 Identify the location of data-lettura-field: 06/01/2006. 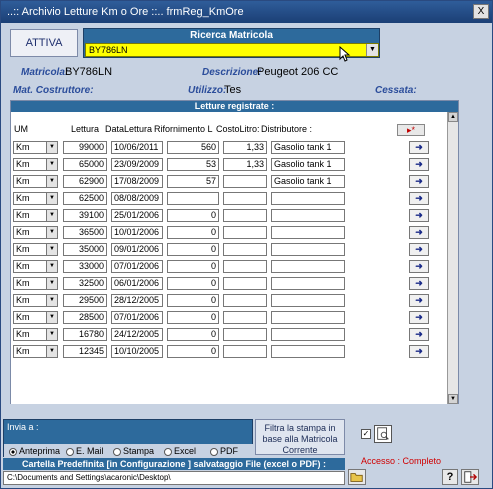
(137, 283).